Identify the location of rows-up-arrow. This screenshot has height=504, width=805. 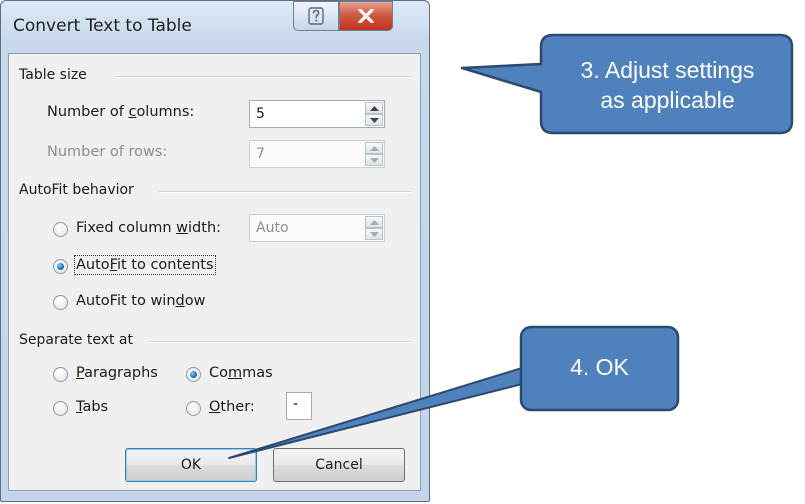
(374, 148).